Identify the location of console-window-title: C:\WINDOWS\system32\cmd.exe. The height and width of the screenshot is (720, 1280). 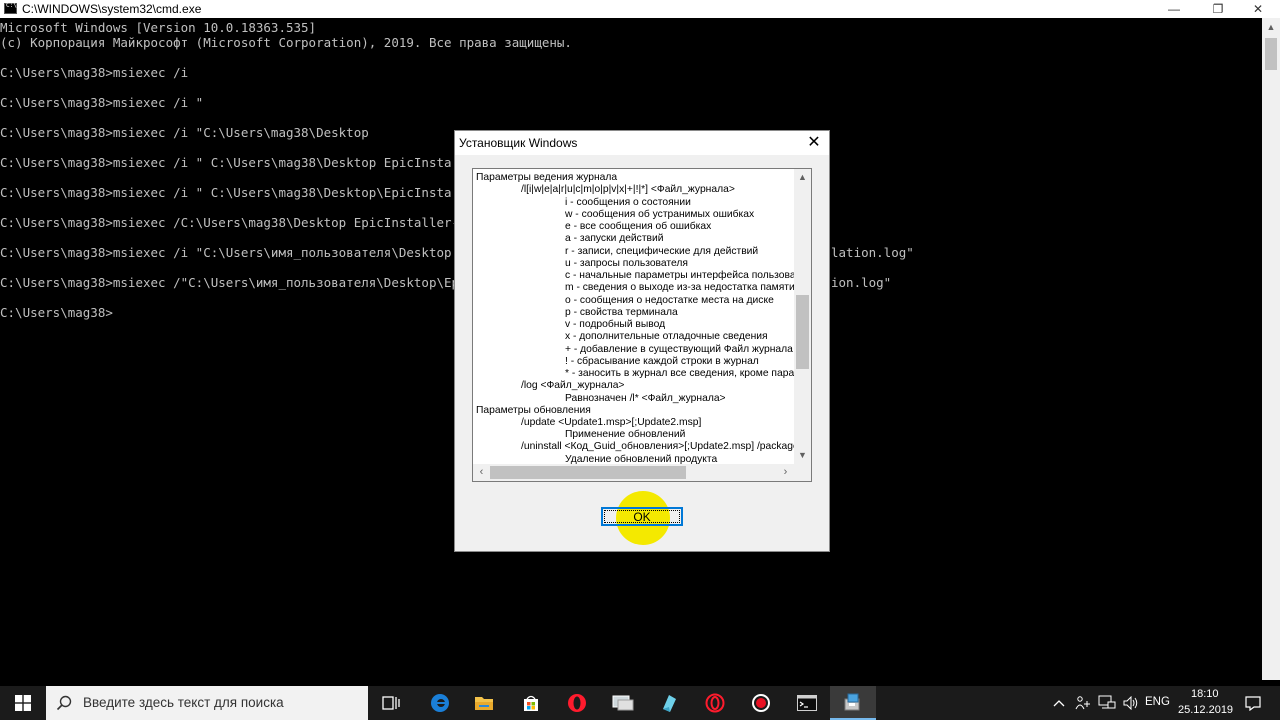
(112, 9).